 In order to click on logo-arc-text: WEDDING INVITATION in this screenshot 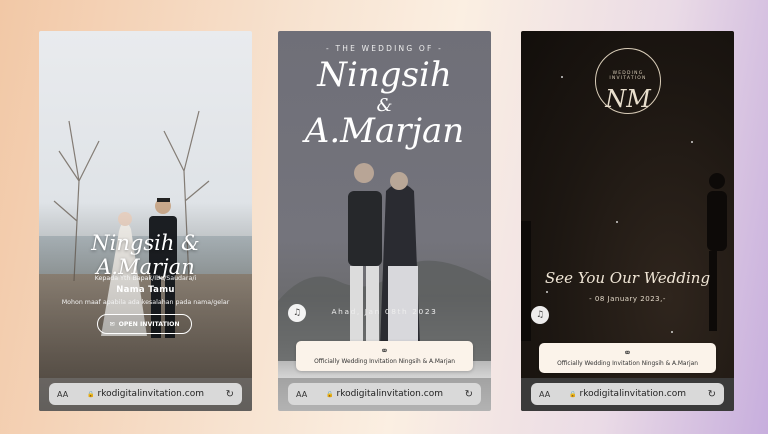, I will do `click(628, 76)`.